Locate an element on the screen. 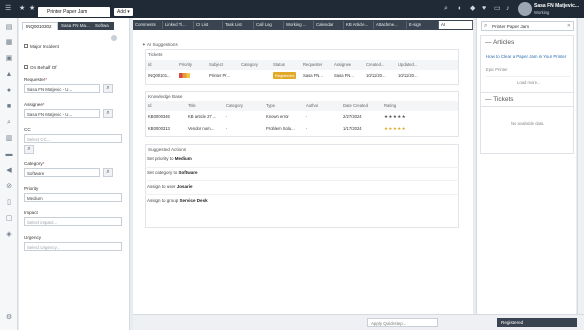 This screenshot has width=584, height=330. cap-icon: ▲ is located at coordinates (9, 75).